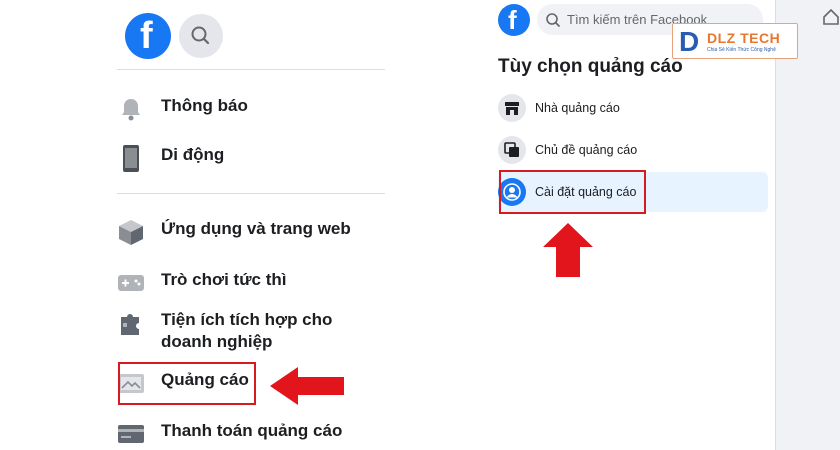 The height and width of the screenshot is (450, 840). I want to click on menu-item-instant-games: Trò chơi tức thì, so click(201, 283).